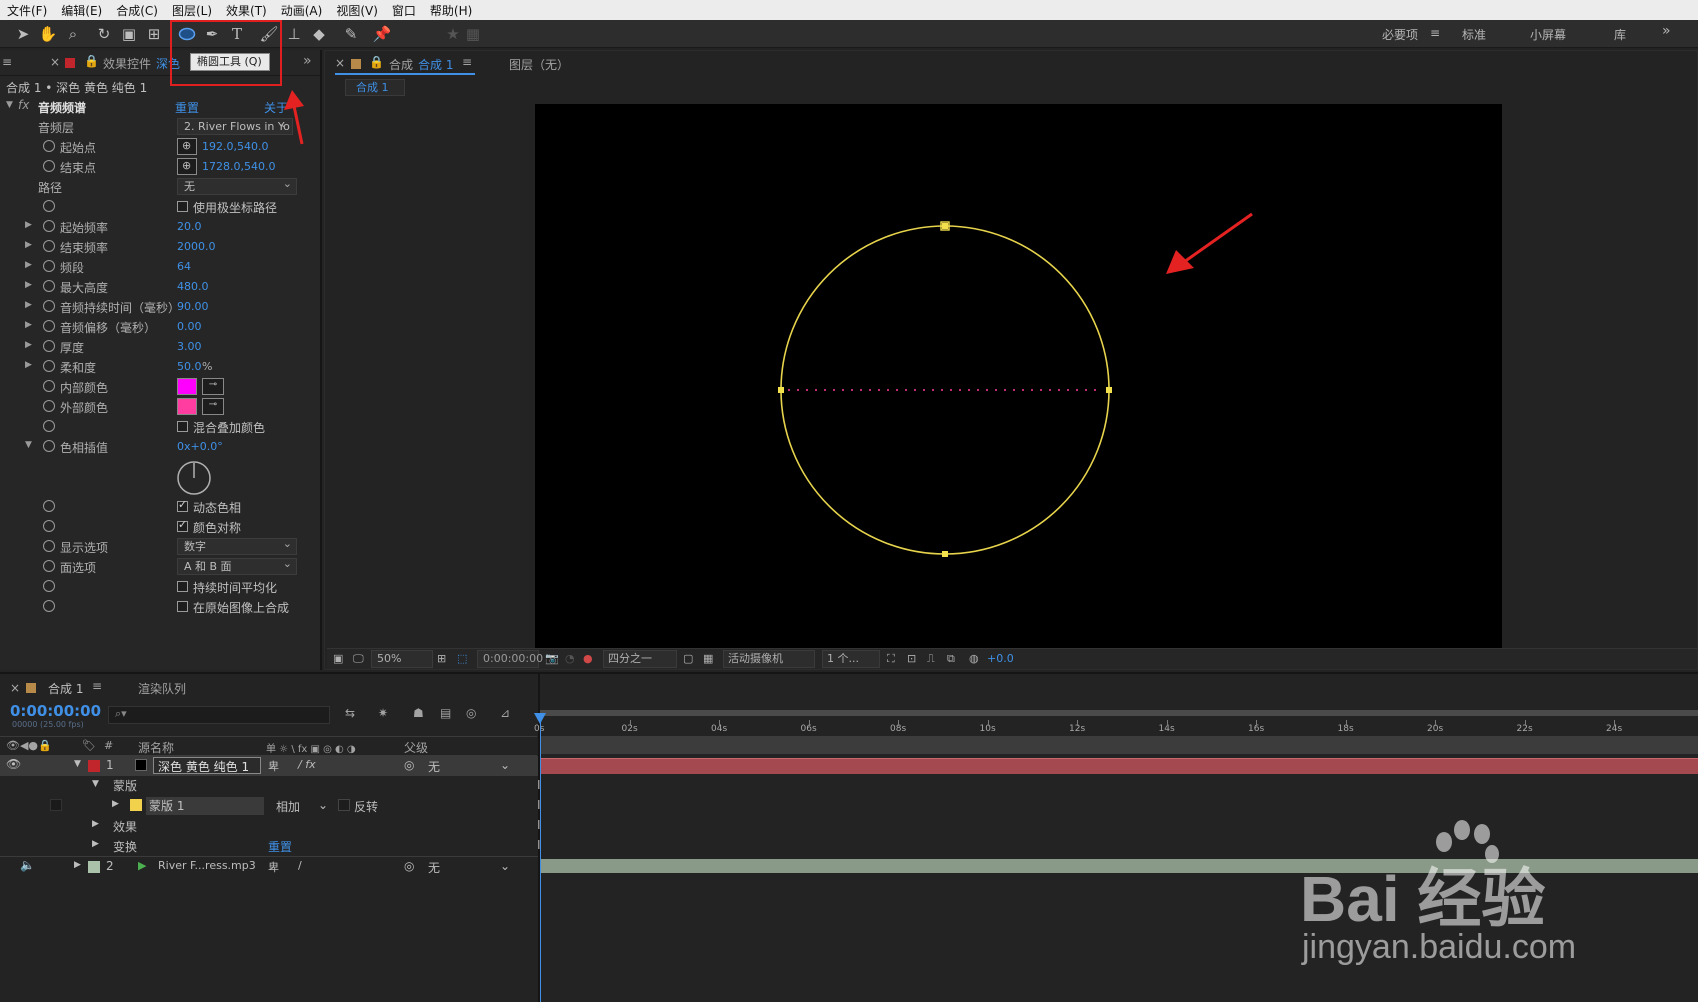 The width and height of the screenshot is (1698, 1002). Describe the element at coordinates (56, 805) in the screenshot. I see `mask-visibility-toggle` at that location.